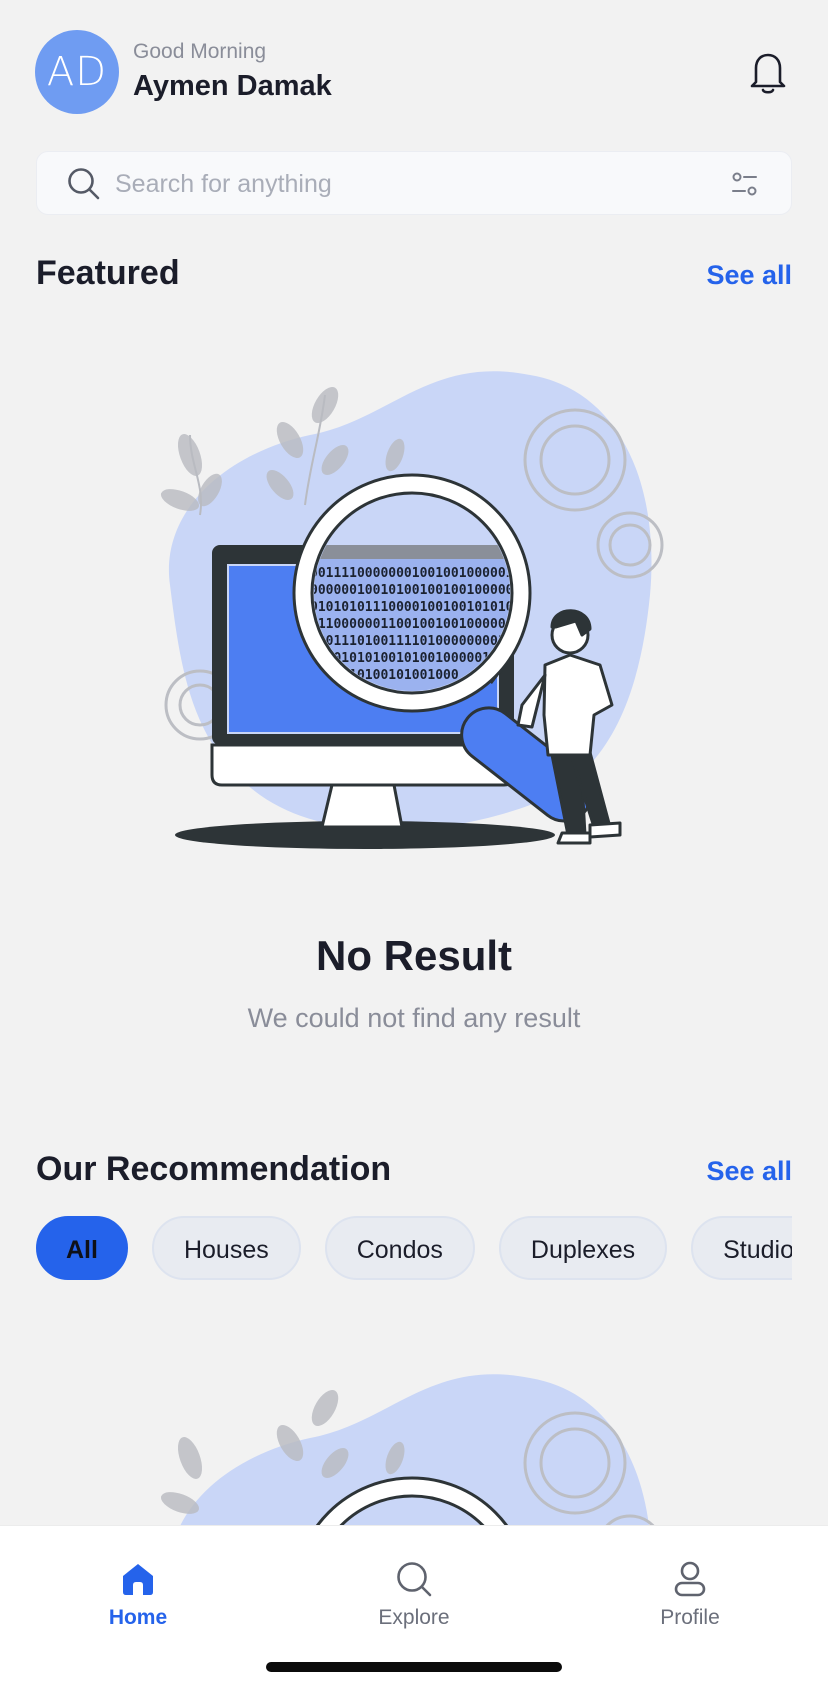 This screenshot has width=828, height=1692. What do you see at coordinates (414, 1018) in the screenshot?
I see `no-result-subtitle: We could not find any result` at bounding box center [414, 1018].